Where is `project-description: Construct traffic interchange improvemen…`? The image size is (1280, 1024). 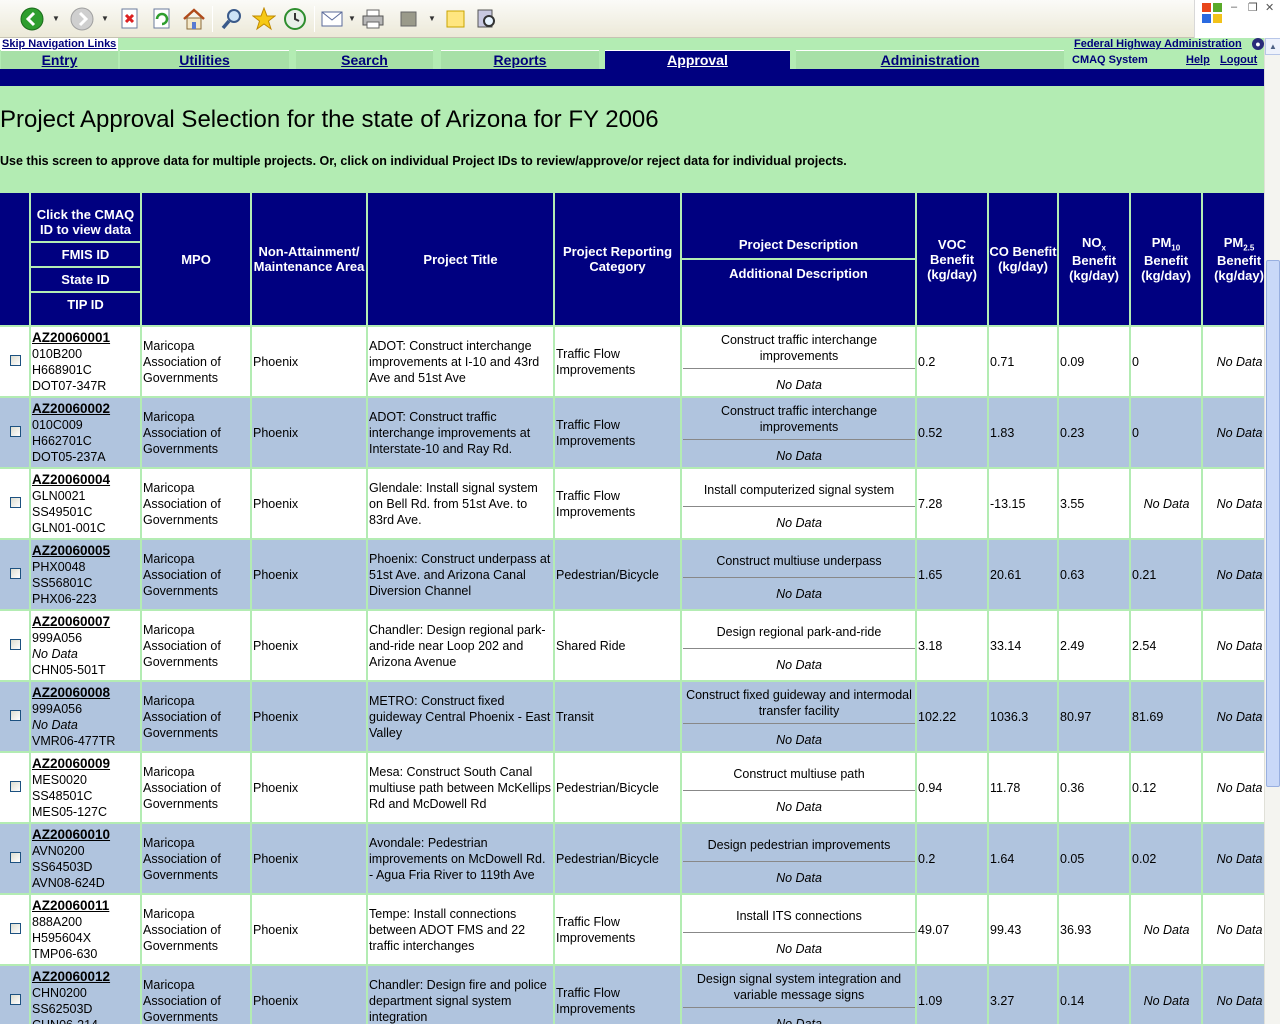
project-description: Construct traffic interchange improvemen… is located at coordinates (799, 349).